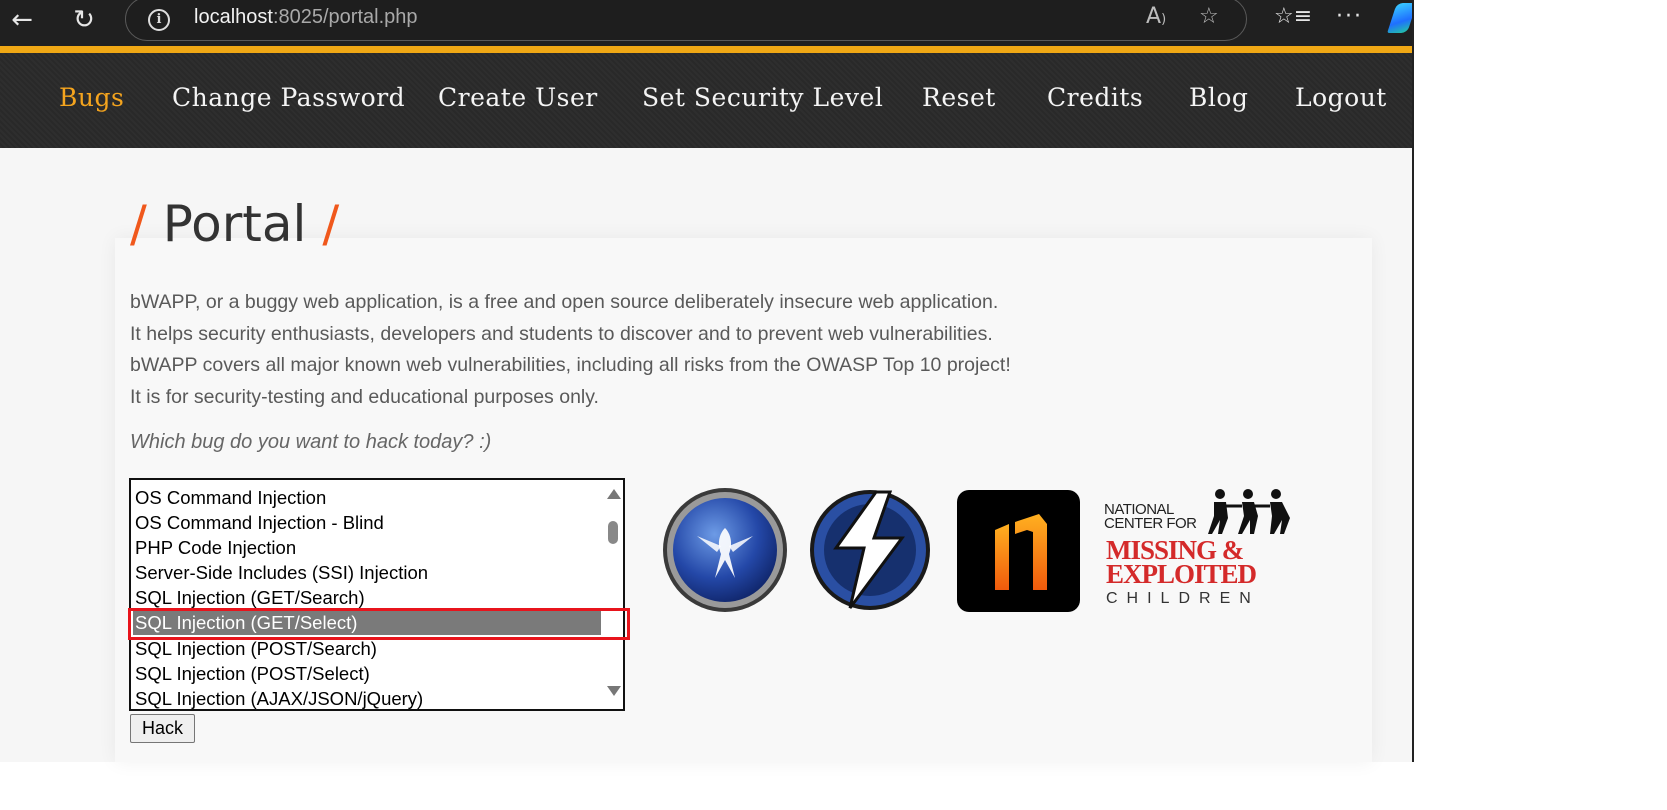  Describe the element at coordinates (706, 49) in the screenshot. I see `tab-accent-bar` at that location.